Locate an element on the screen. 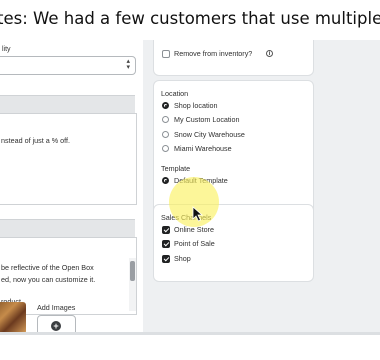 The image size is (380, 360). add-image-button: + is located at coordinates (56, 323).